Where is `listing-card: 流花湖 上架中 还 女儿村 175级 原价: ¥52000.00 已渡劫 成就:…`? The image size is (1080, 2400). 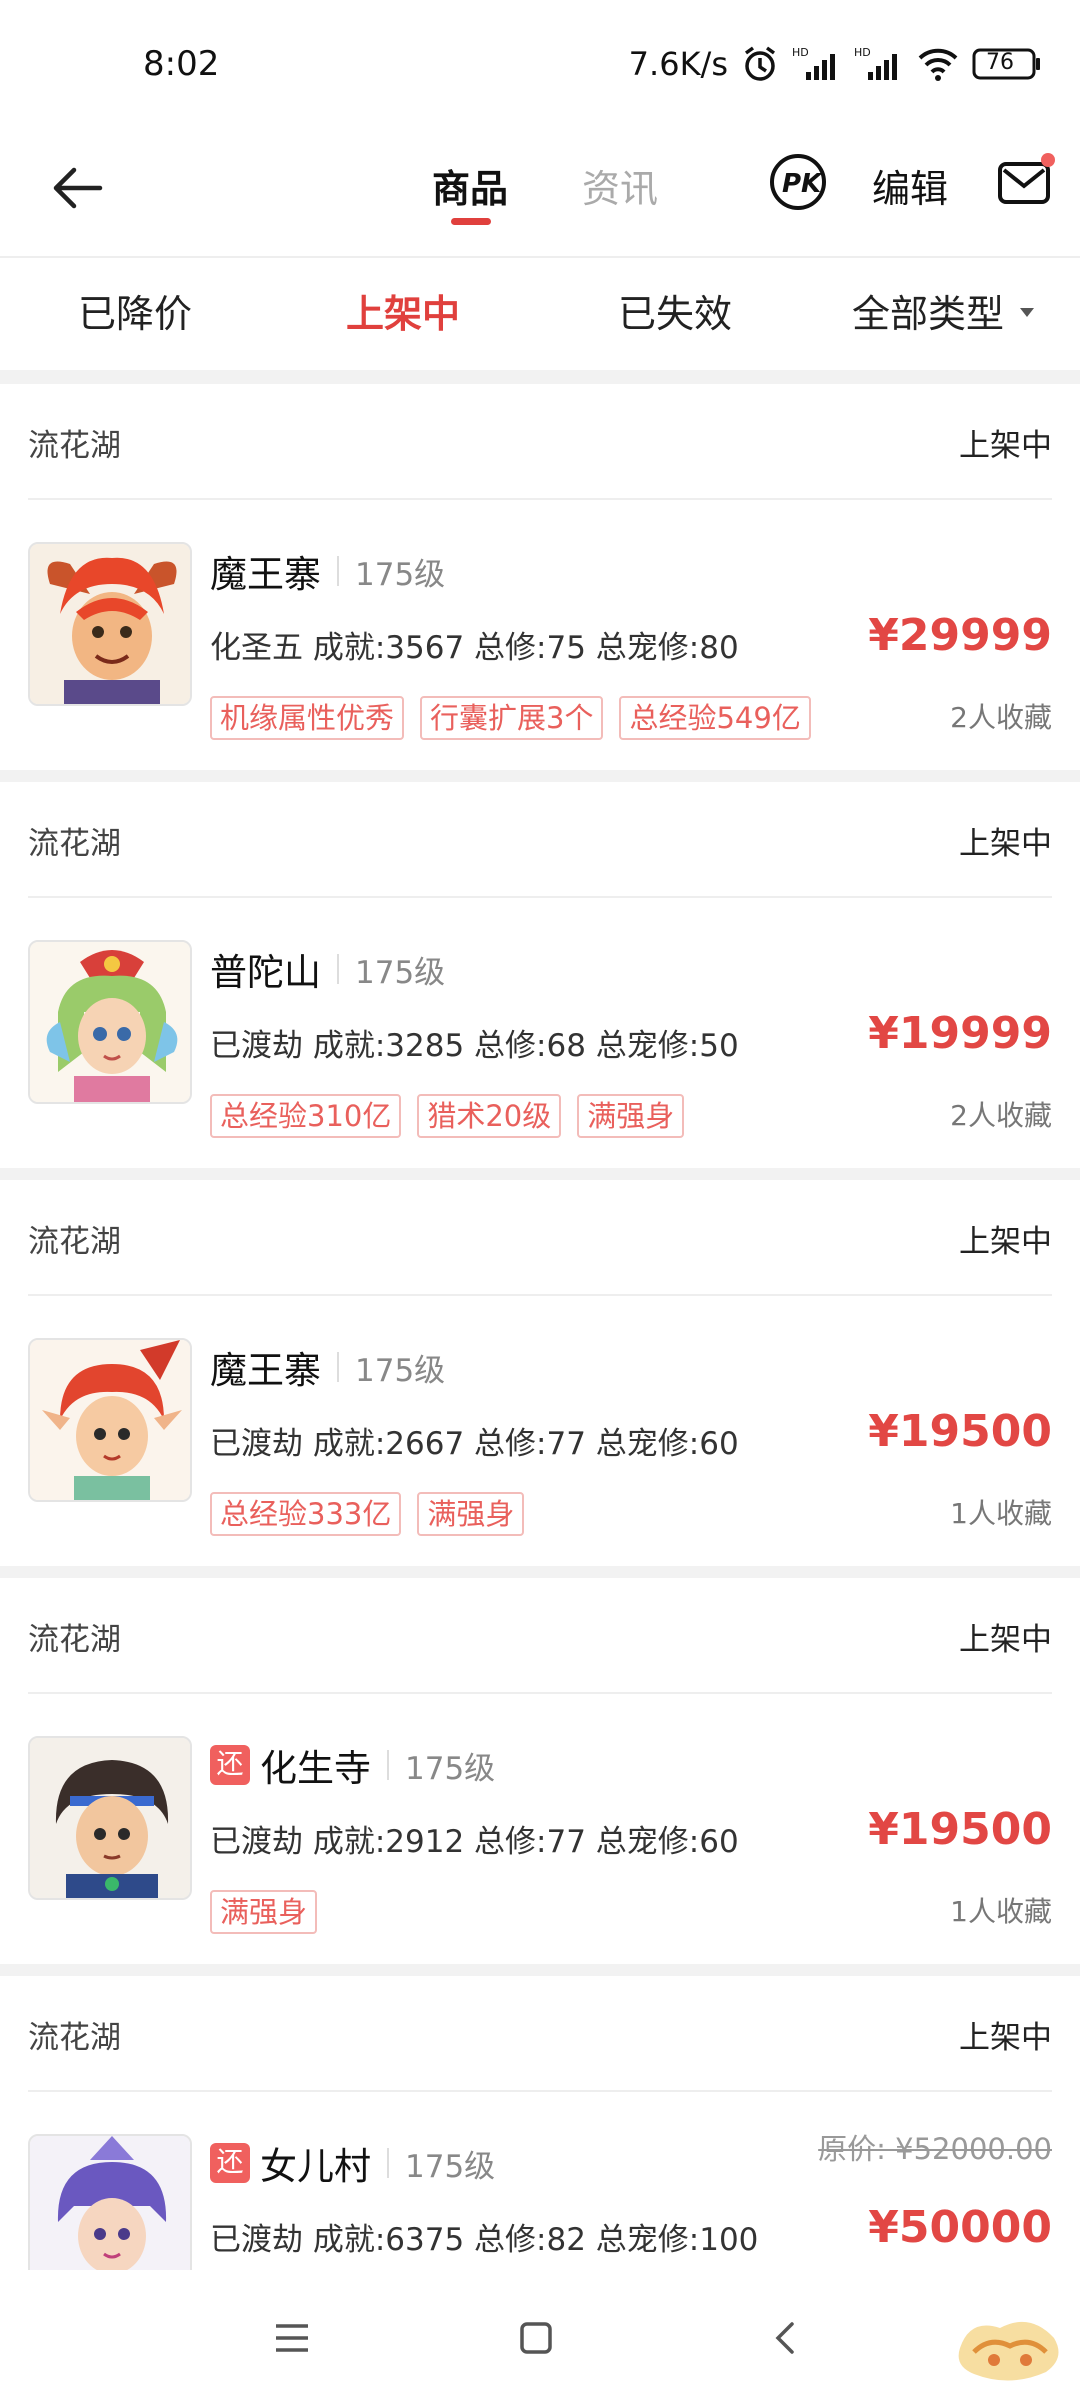 listing-card: 流花湖 上架中 还 女儿村 175级 原价: ¥52000.00 已渡劫 成就:… is located at coordinates (540, 2123).